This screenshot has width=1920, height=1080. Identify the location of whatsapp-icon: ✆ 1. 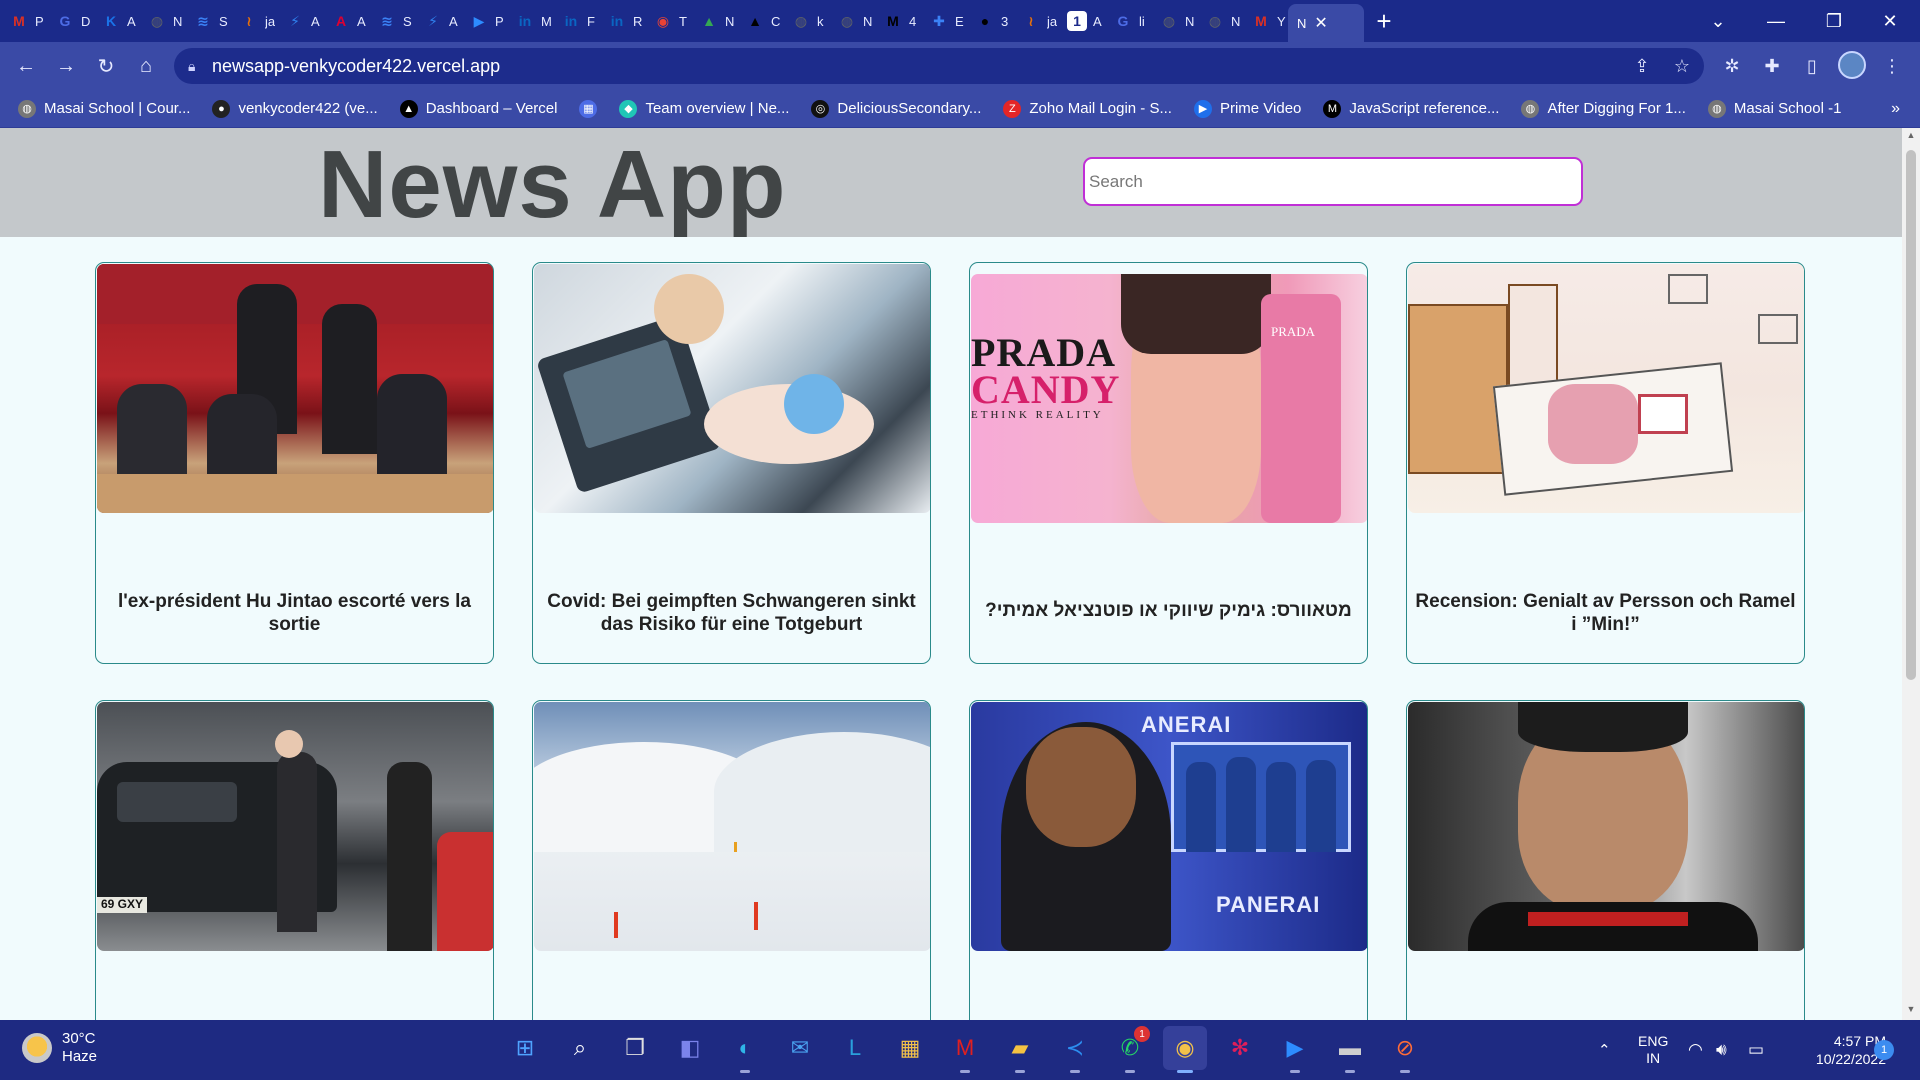
(1130, 1049).